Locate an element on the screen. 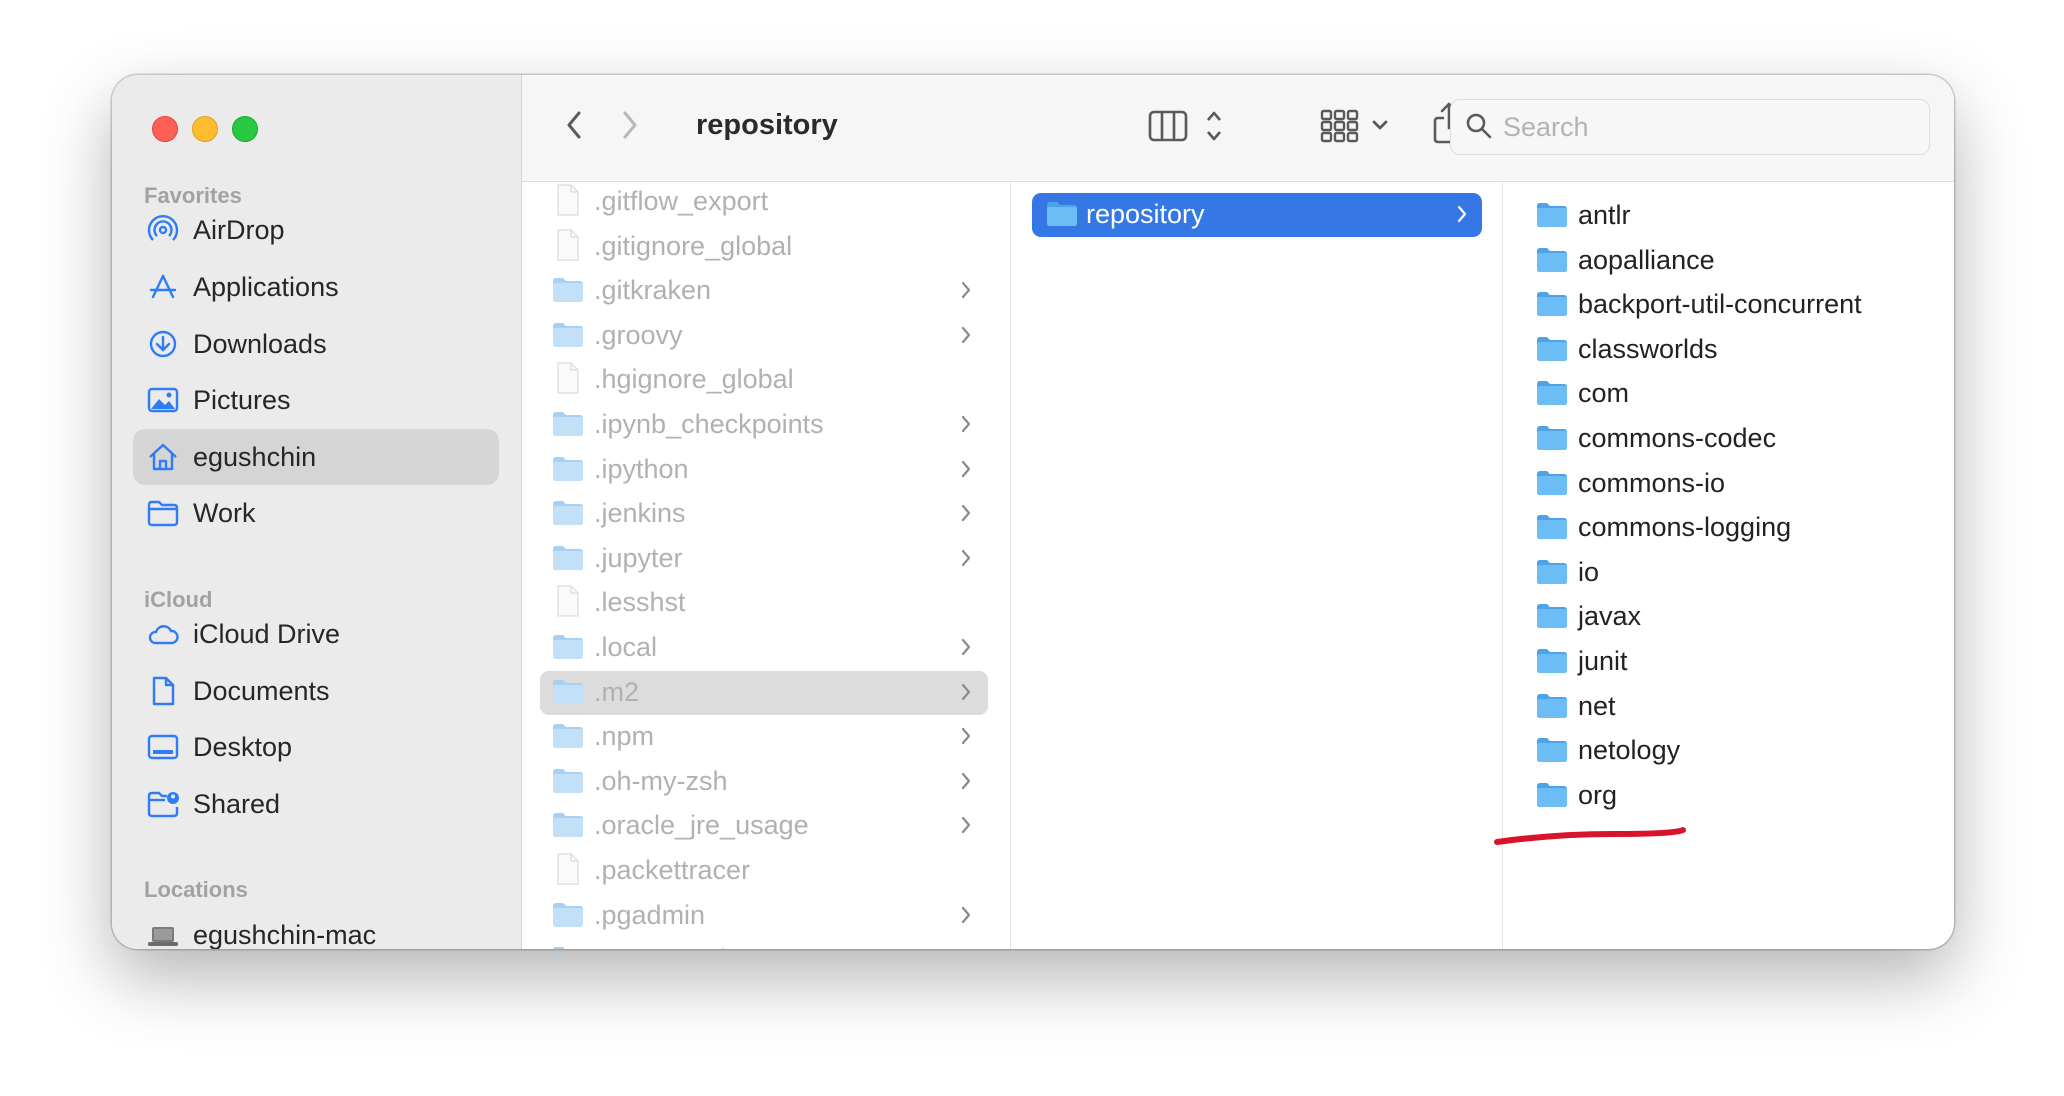 Image resolution: width=2064 pixels, height=1096 pixels. list-item: commons-io is located at coordinates (1738, 484).